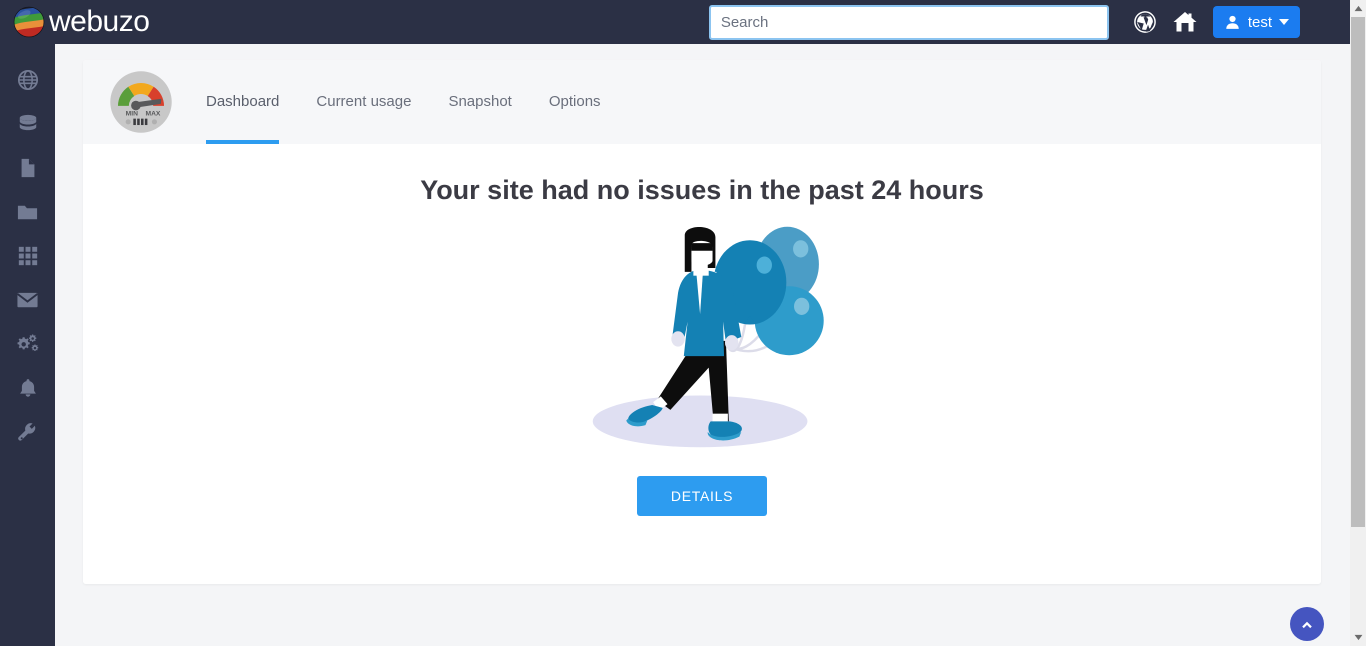 The width and height of the screenshot is (1366, 646). What do you see at coordinates (479, 102) in the screenshot?
I see `tab-snapshot: Snapshot` at bounding box center [479, 102].